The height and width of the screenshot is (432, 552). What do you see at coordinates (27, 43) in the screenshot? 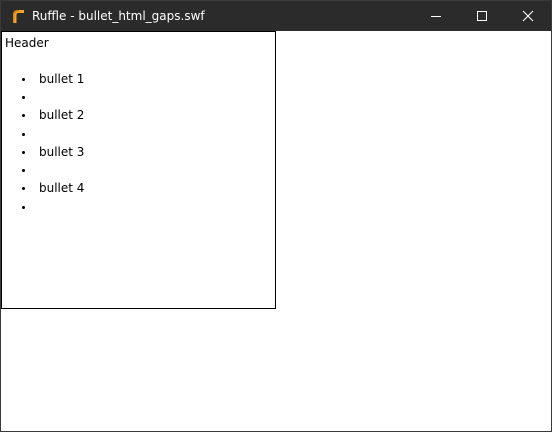
I see `header-text: Header` at bounding box center [27, 43].